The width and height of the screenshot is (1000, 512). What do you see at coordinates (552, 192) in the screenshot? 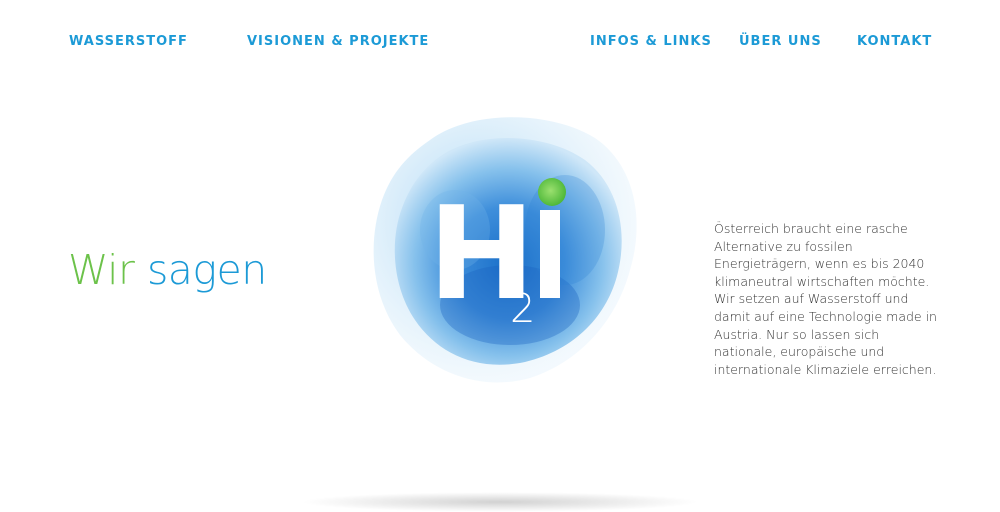
I see `green-dot-icon` at bounding box center [552, 192].